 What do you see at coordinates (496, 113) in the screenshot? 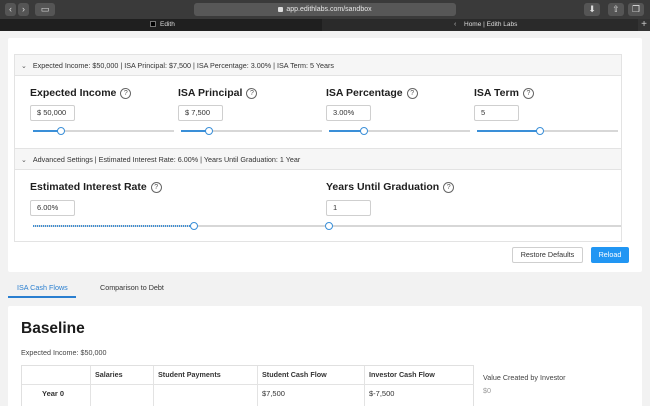
I see `isa-term-input: 5` at bounding box center [496, 113].